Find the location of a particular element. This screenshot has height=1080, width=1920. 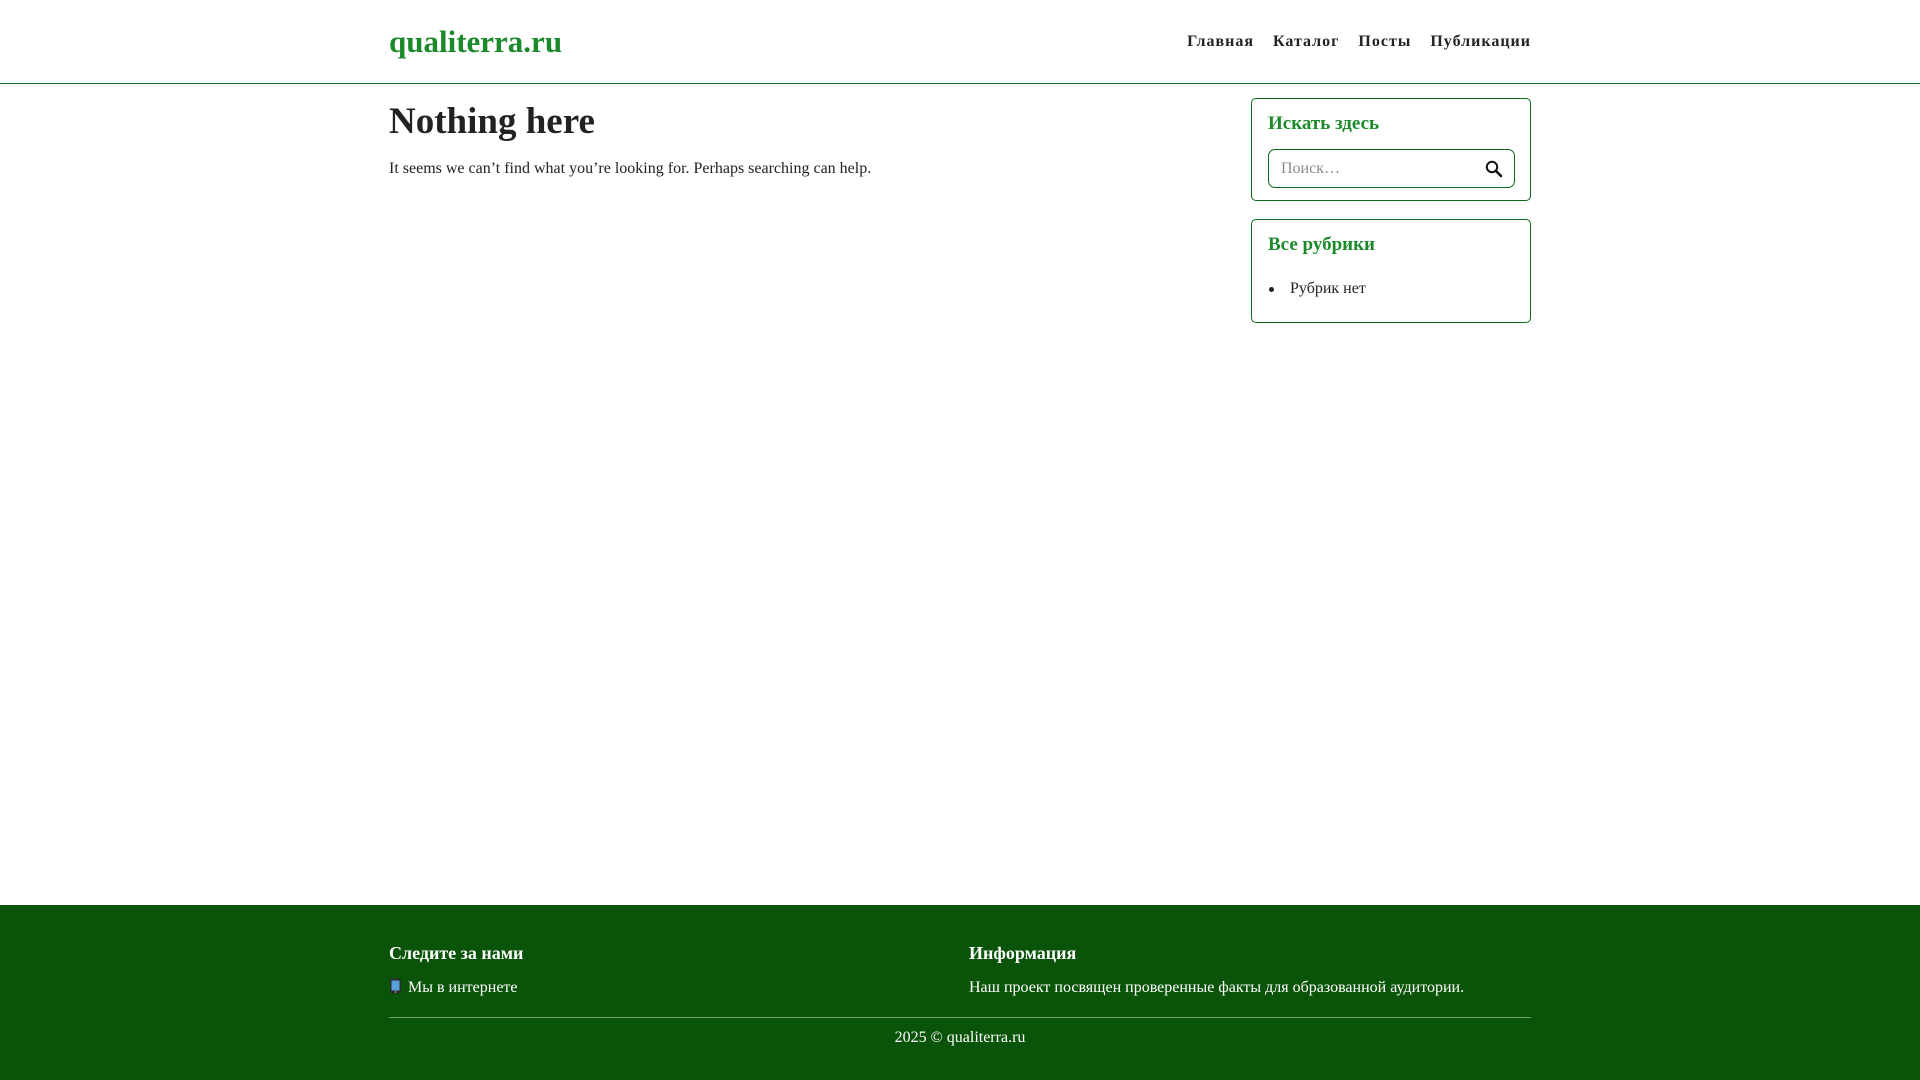

search-icon is located at coordinates (1494, 169).